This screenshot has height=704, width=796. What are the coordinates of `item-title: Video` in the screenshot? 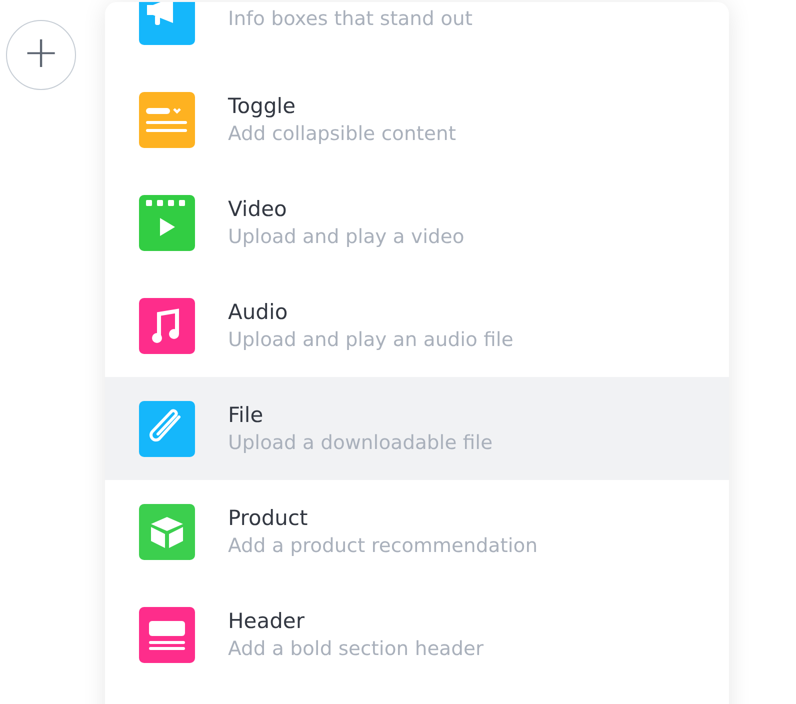 It's located at (258, 209).